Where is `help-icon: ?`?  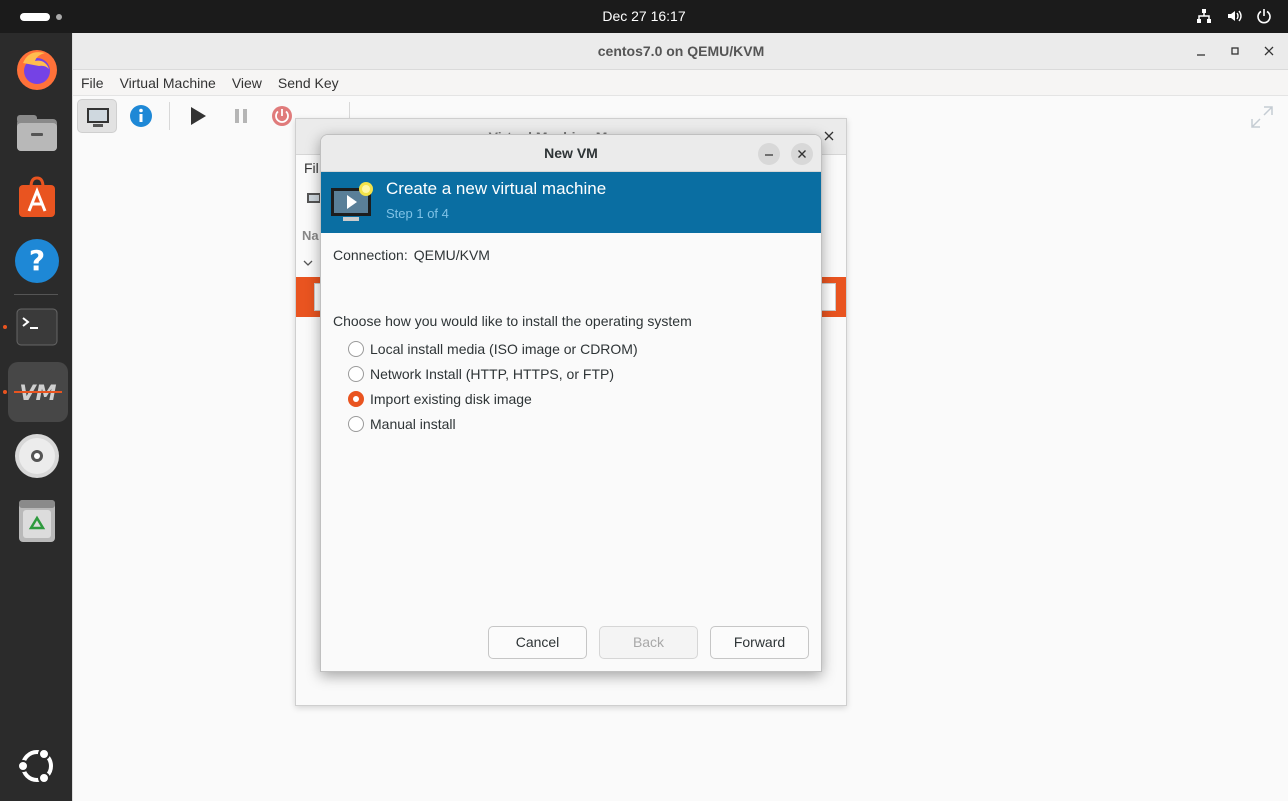
help-icon: ? is located at coordinates (37, 261).